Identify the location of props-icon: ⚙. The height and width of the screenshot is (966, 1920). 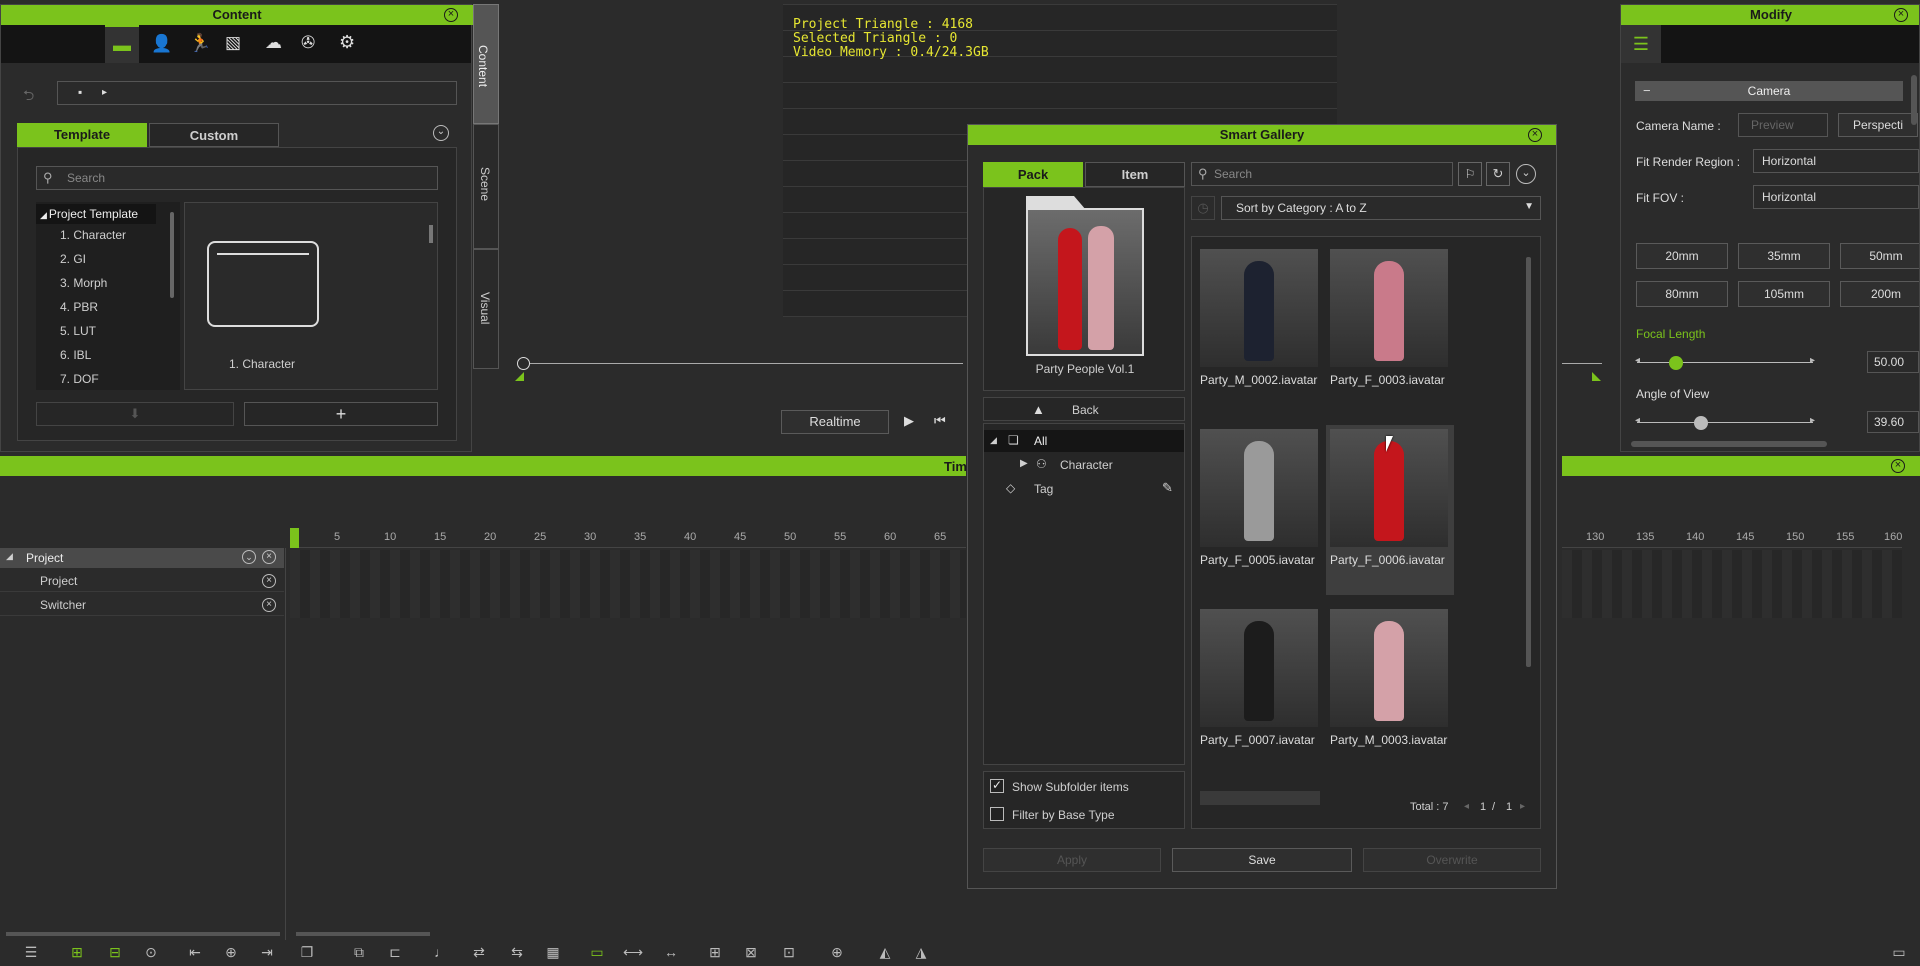
(347, 42).